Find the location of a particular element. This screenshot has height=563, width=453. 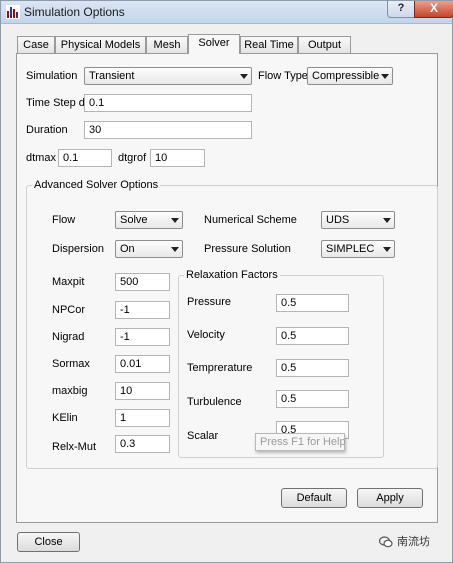

flow-type-select: Compressible is located at coordinates (350, 76).